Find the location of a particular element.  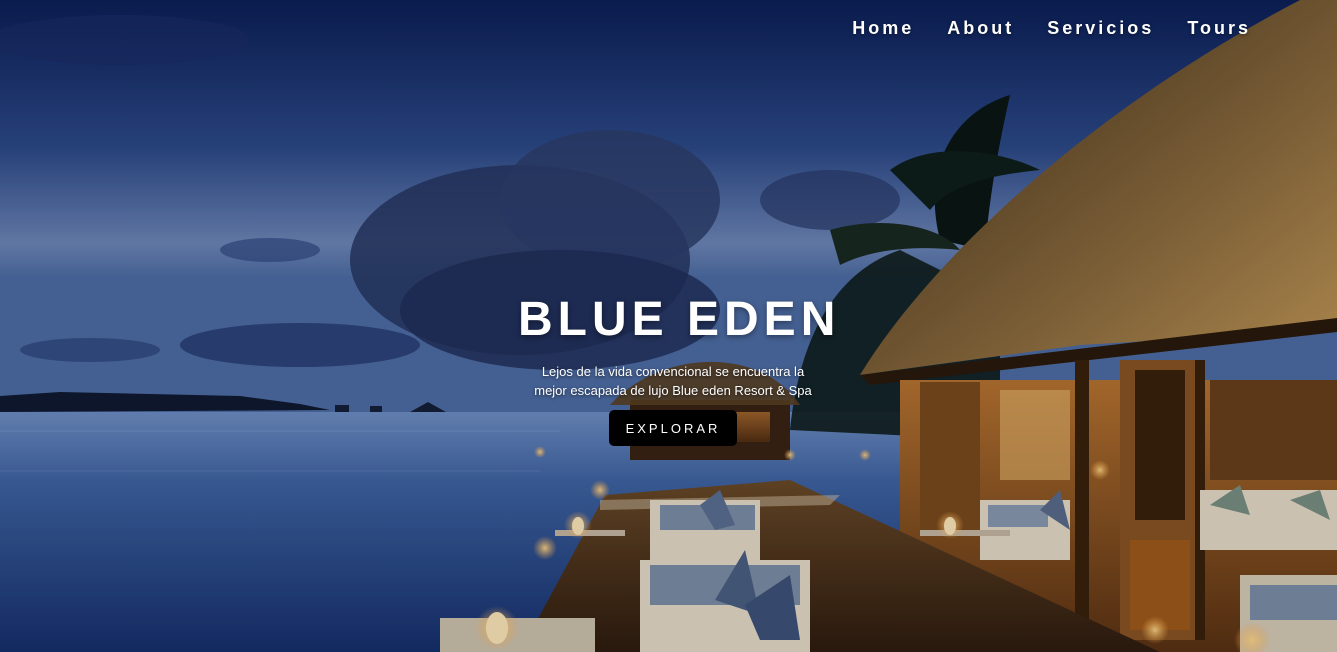

nav-tours-link: Tours is located at coordinates (1219, 28).